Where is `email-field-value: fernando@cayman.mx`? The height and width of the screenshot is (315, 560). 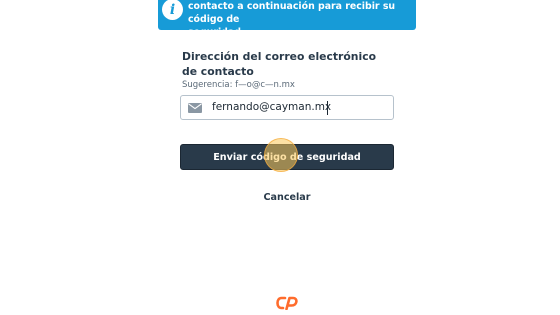
email-field-value: fernando@cayman.mx is located at coordinates (272, 107).